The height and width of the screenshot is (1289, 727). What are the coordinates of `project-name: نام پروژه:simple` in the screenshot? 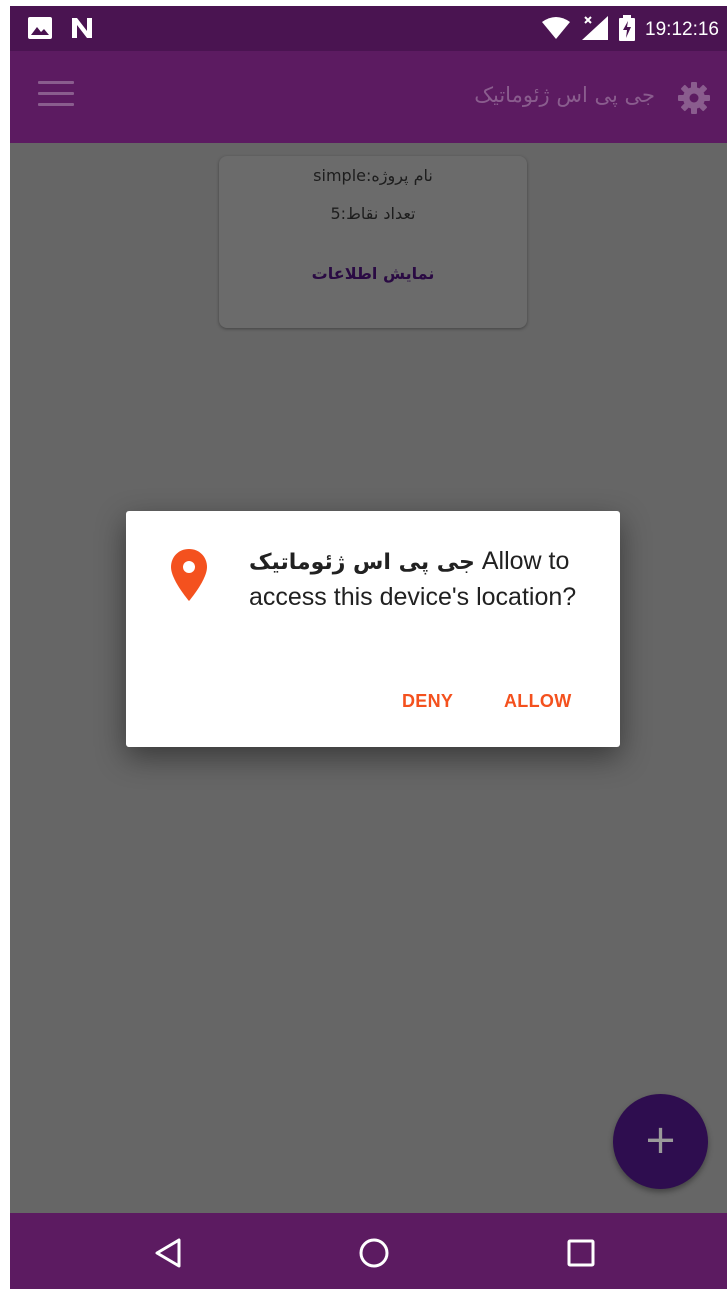 It's located at (373, 175).